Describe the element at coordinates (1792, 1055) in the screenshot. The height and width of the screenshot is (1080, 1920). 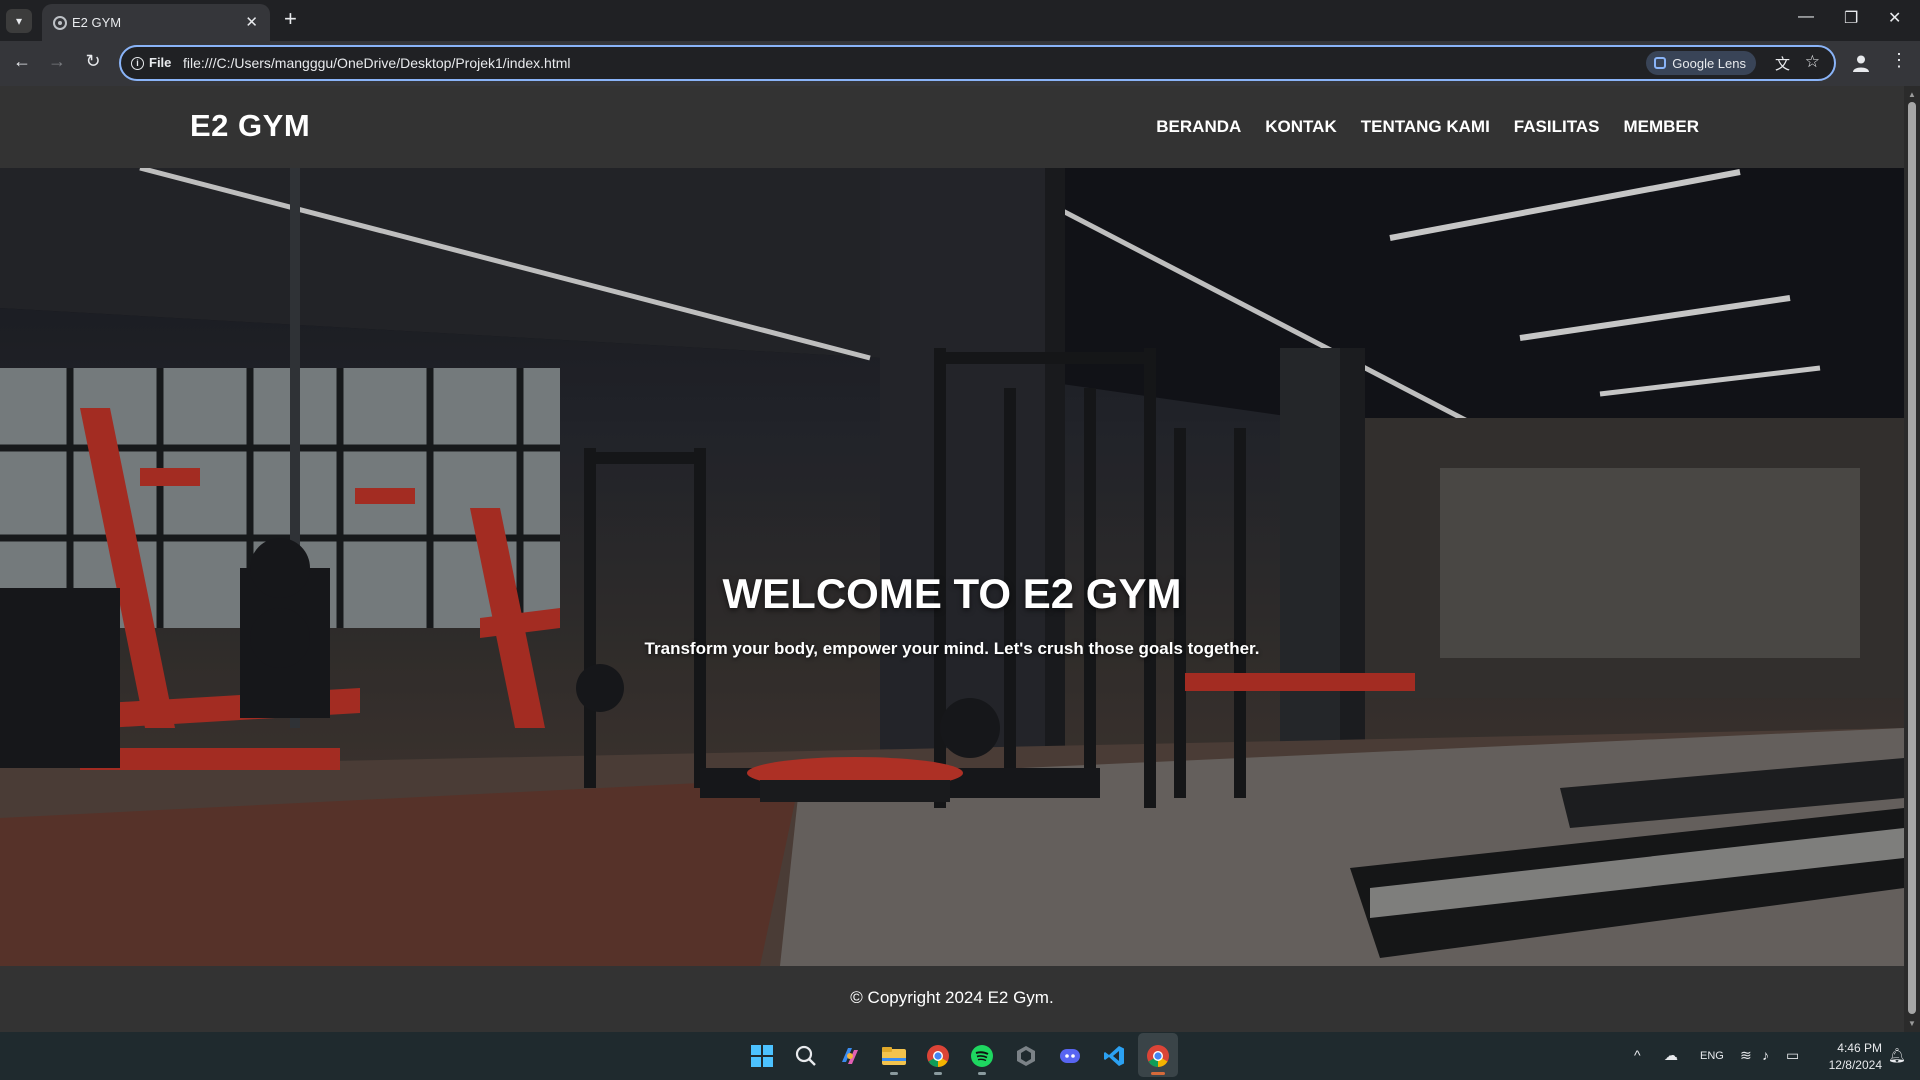
I see `battery-icon: ▭` at that location.